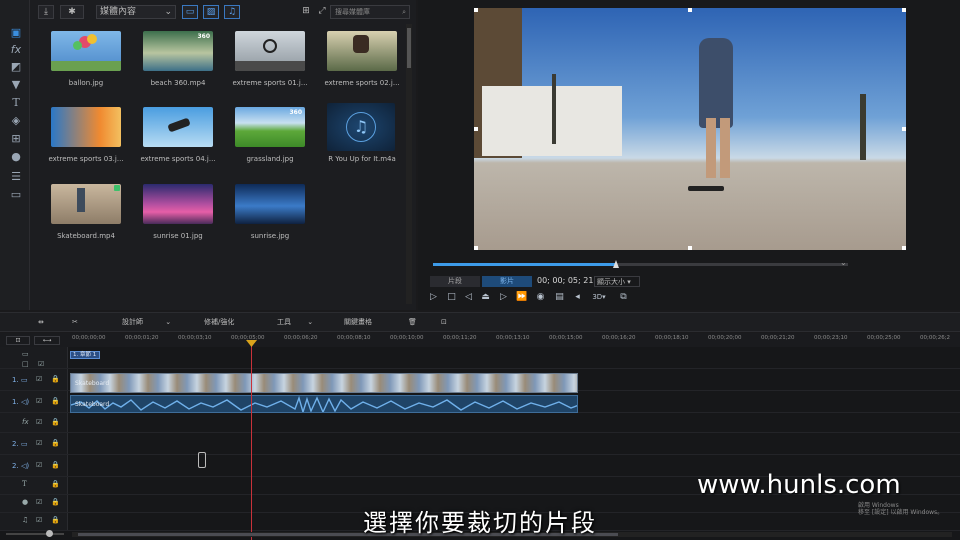 Image resolution: width=960 pixels, height=540 pixels. What do you see at coordinates (270, 204) in the screenshot?
I see `media-thumb-sunrise` at bounding box center [270, 204].